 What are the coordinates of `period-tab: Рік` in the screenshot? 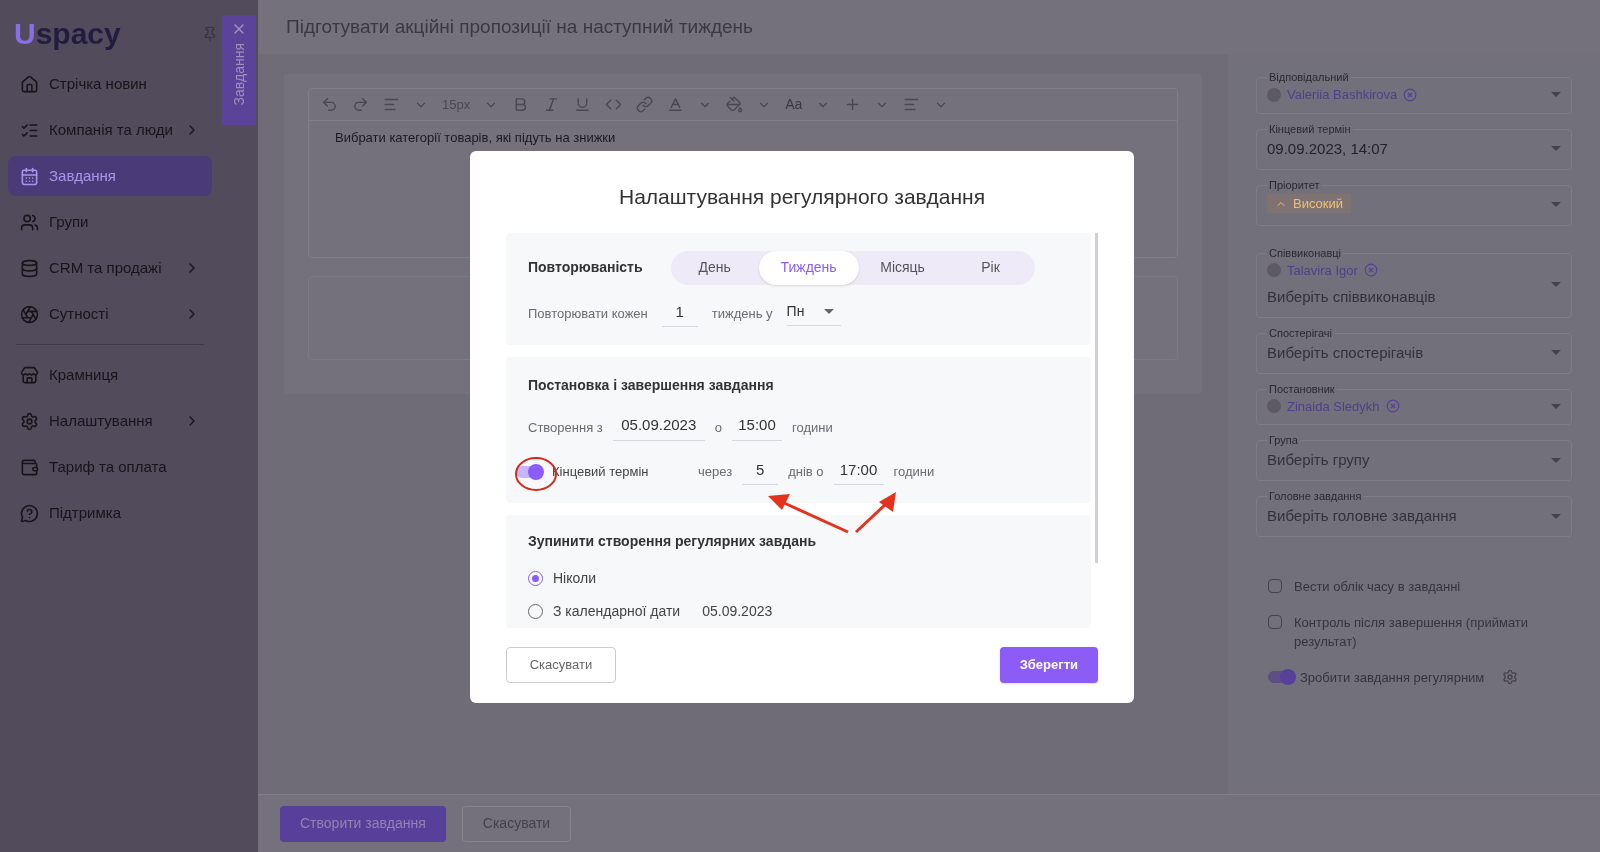 It's located at (990, 267).